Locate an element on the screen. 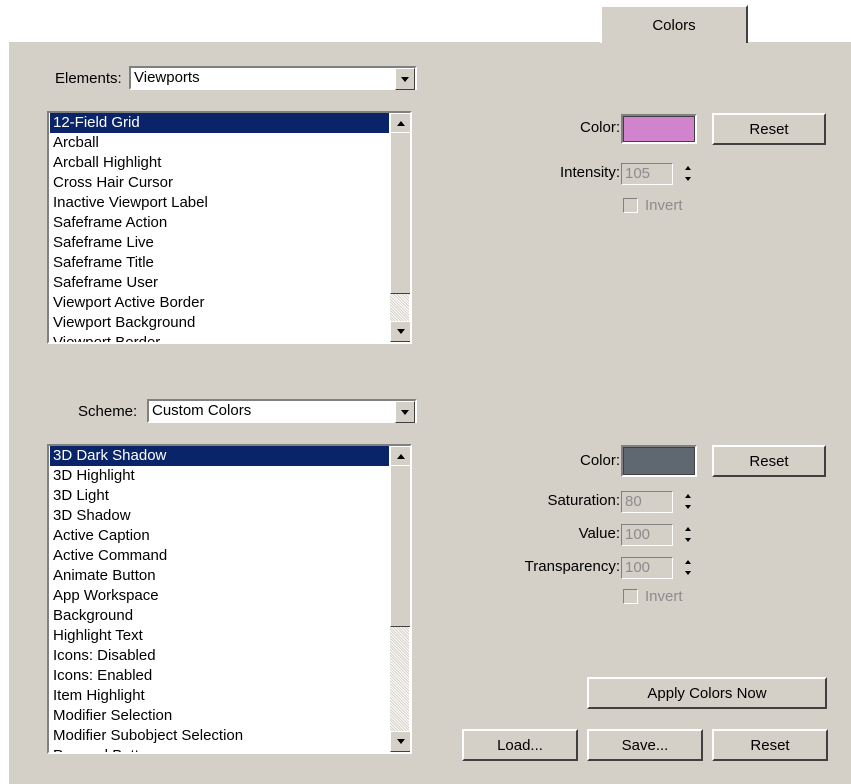 The width and height of the screenshot is (851, 784). scheme-list-item: Active Command is located at coordinates (219, 556).